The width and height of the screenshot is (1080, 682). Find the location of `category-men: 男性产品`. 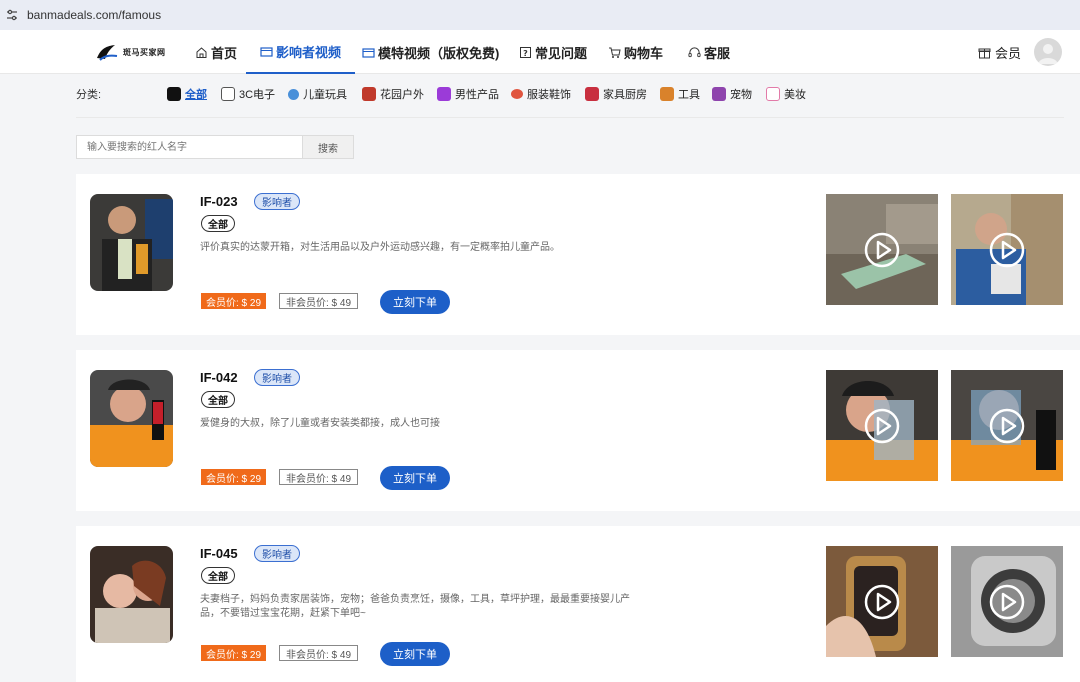

category-men: 男性产品 is located at coordinates (468, 94).